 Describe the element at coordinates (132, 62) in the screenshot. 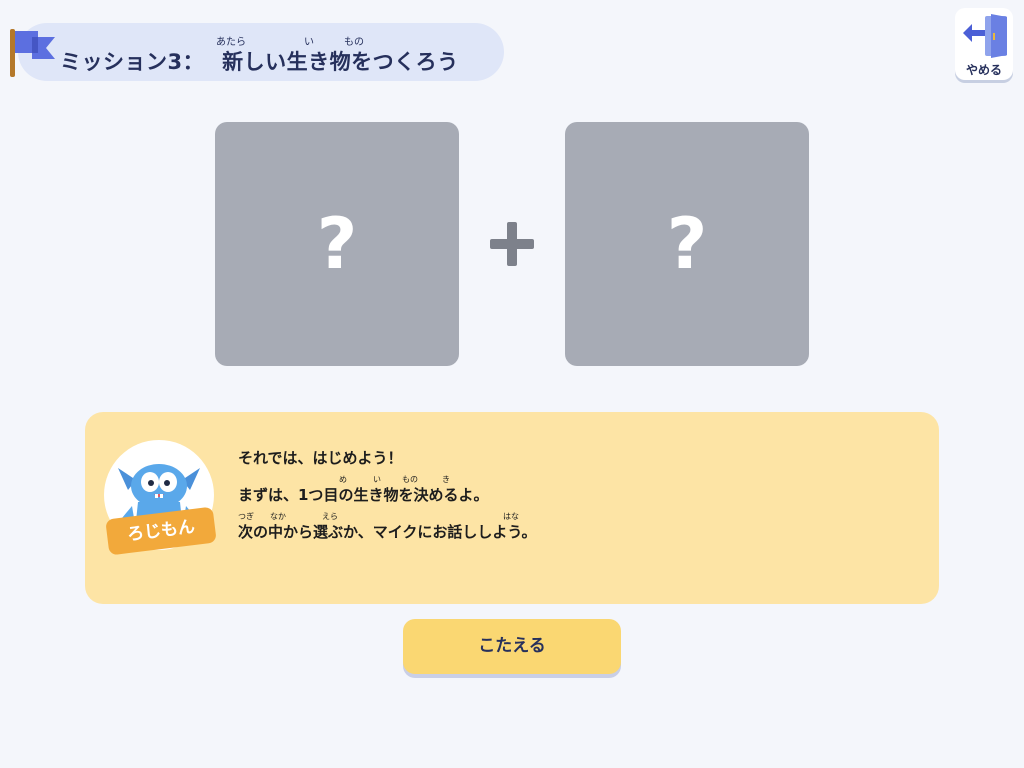

I see `mission-number: ミッション3：` at that location.